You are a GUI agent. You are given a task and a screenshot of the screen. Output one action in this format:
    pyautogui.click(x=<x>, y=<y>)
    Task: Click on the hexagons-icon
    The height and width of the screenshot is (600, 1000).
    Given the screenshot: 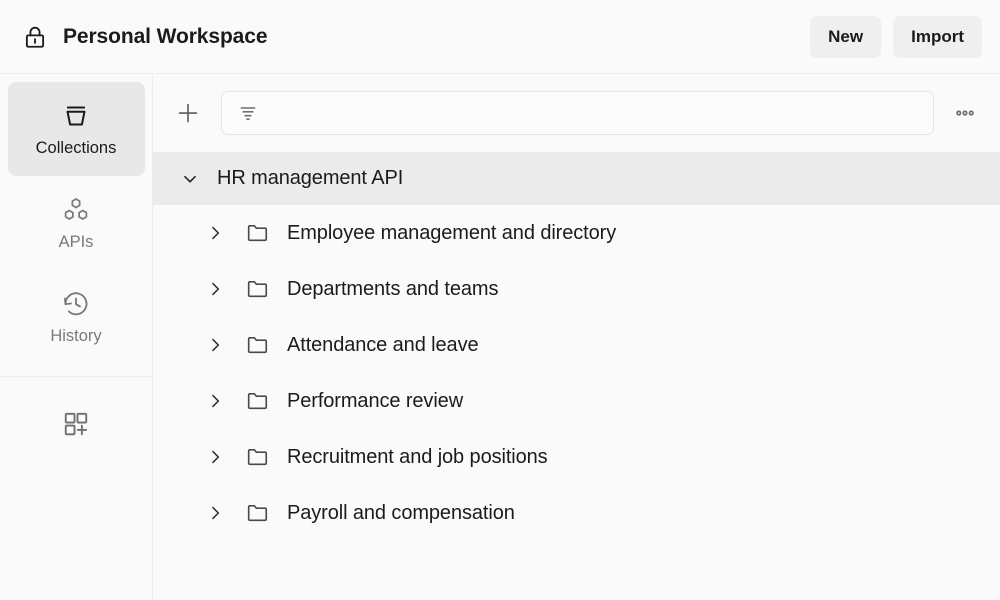 What is the action you would take?
    pyautogui.click(x=76, y=210)
    